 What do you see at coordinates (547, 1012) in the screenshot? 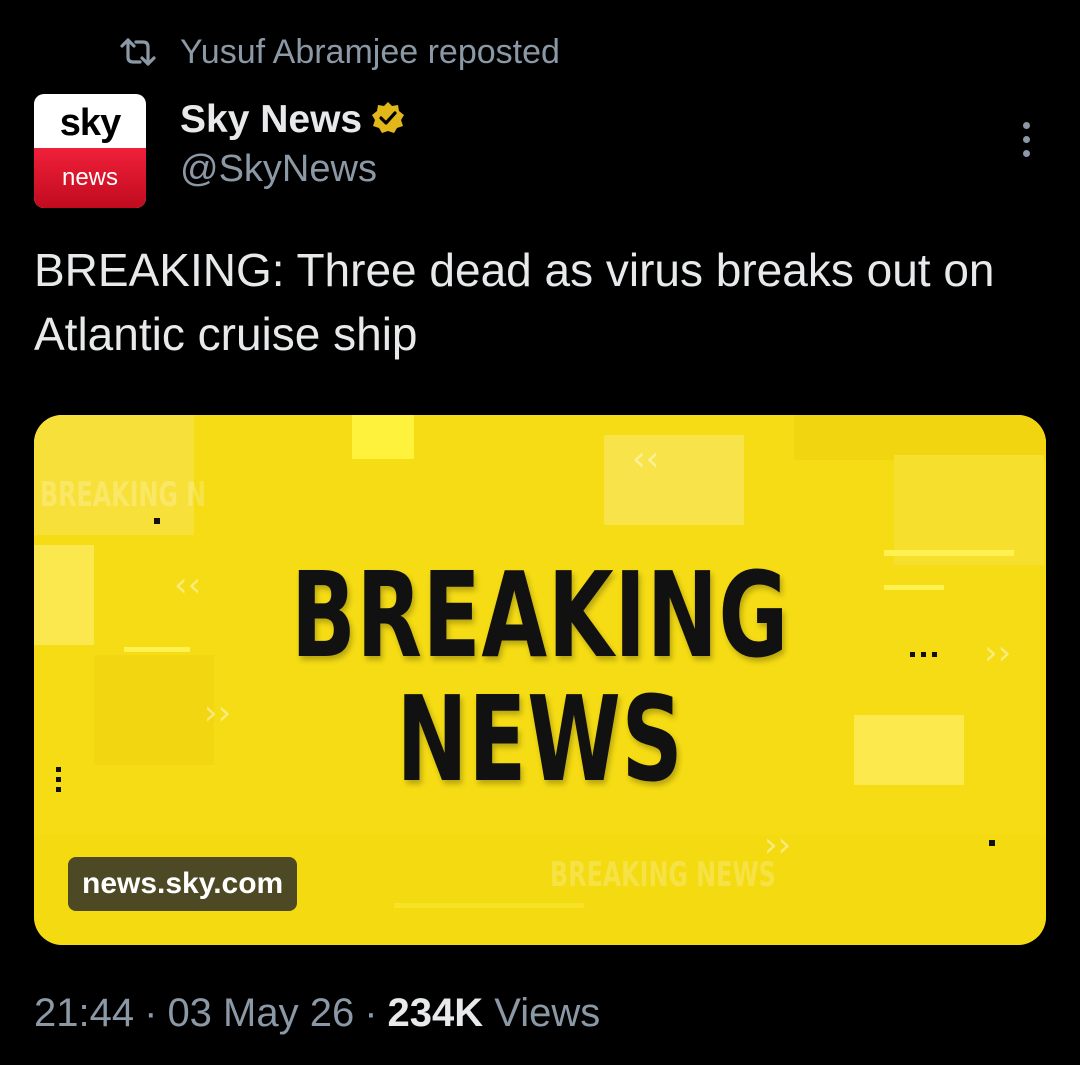
I see `views-label: Views` at bounding box center [547, 1012].